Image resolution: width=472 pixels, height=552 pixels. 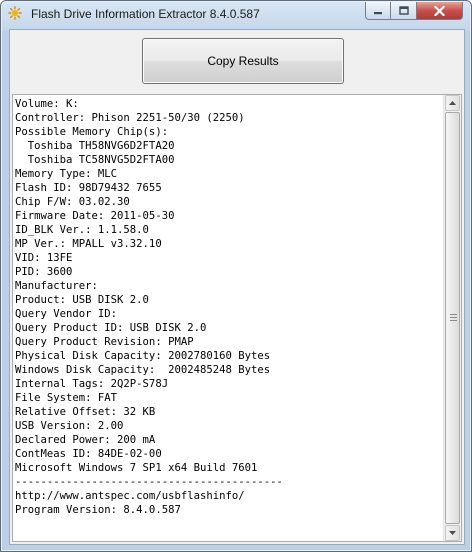 What do you see at coordinates (66, 314) in the screenshot?
I see `result-line: Query Vendor ID:` at bounding box center [66, 314].